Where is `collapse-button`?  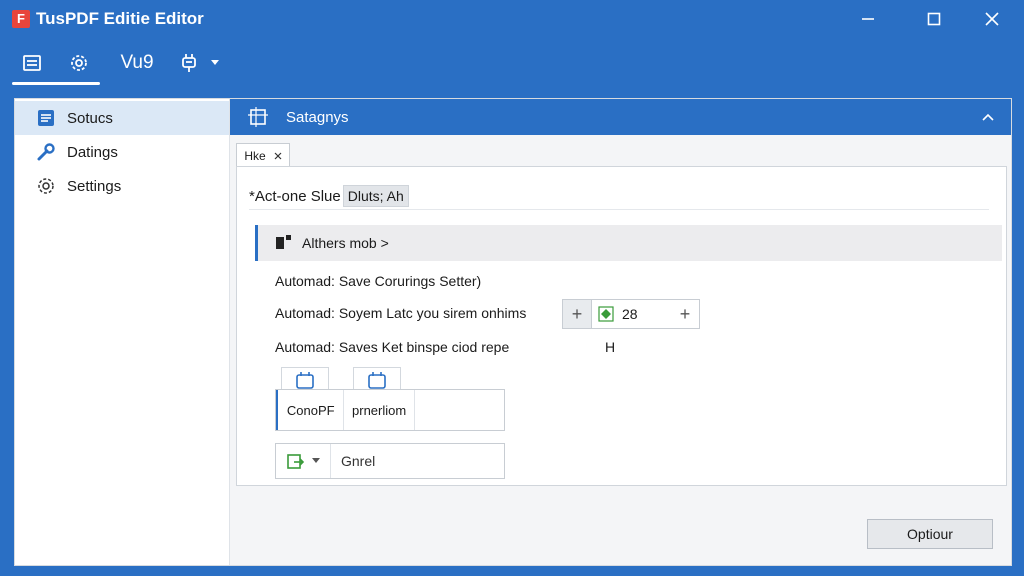
collapse-button is located at coordinates (988, 117).